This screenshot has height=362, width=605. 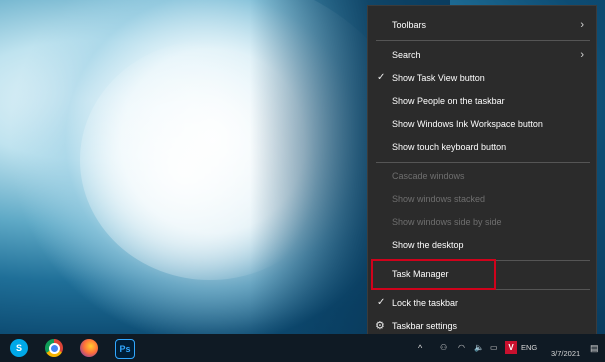 I want to click on network-icon: ▭, so click(x=494, y=348).